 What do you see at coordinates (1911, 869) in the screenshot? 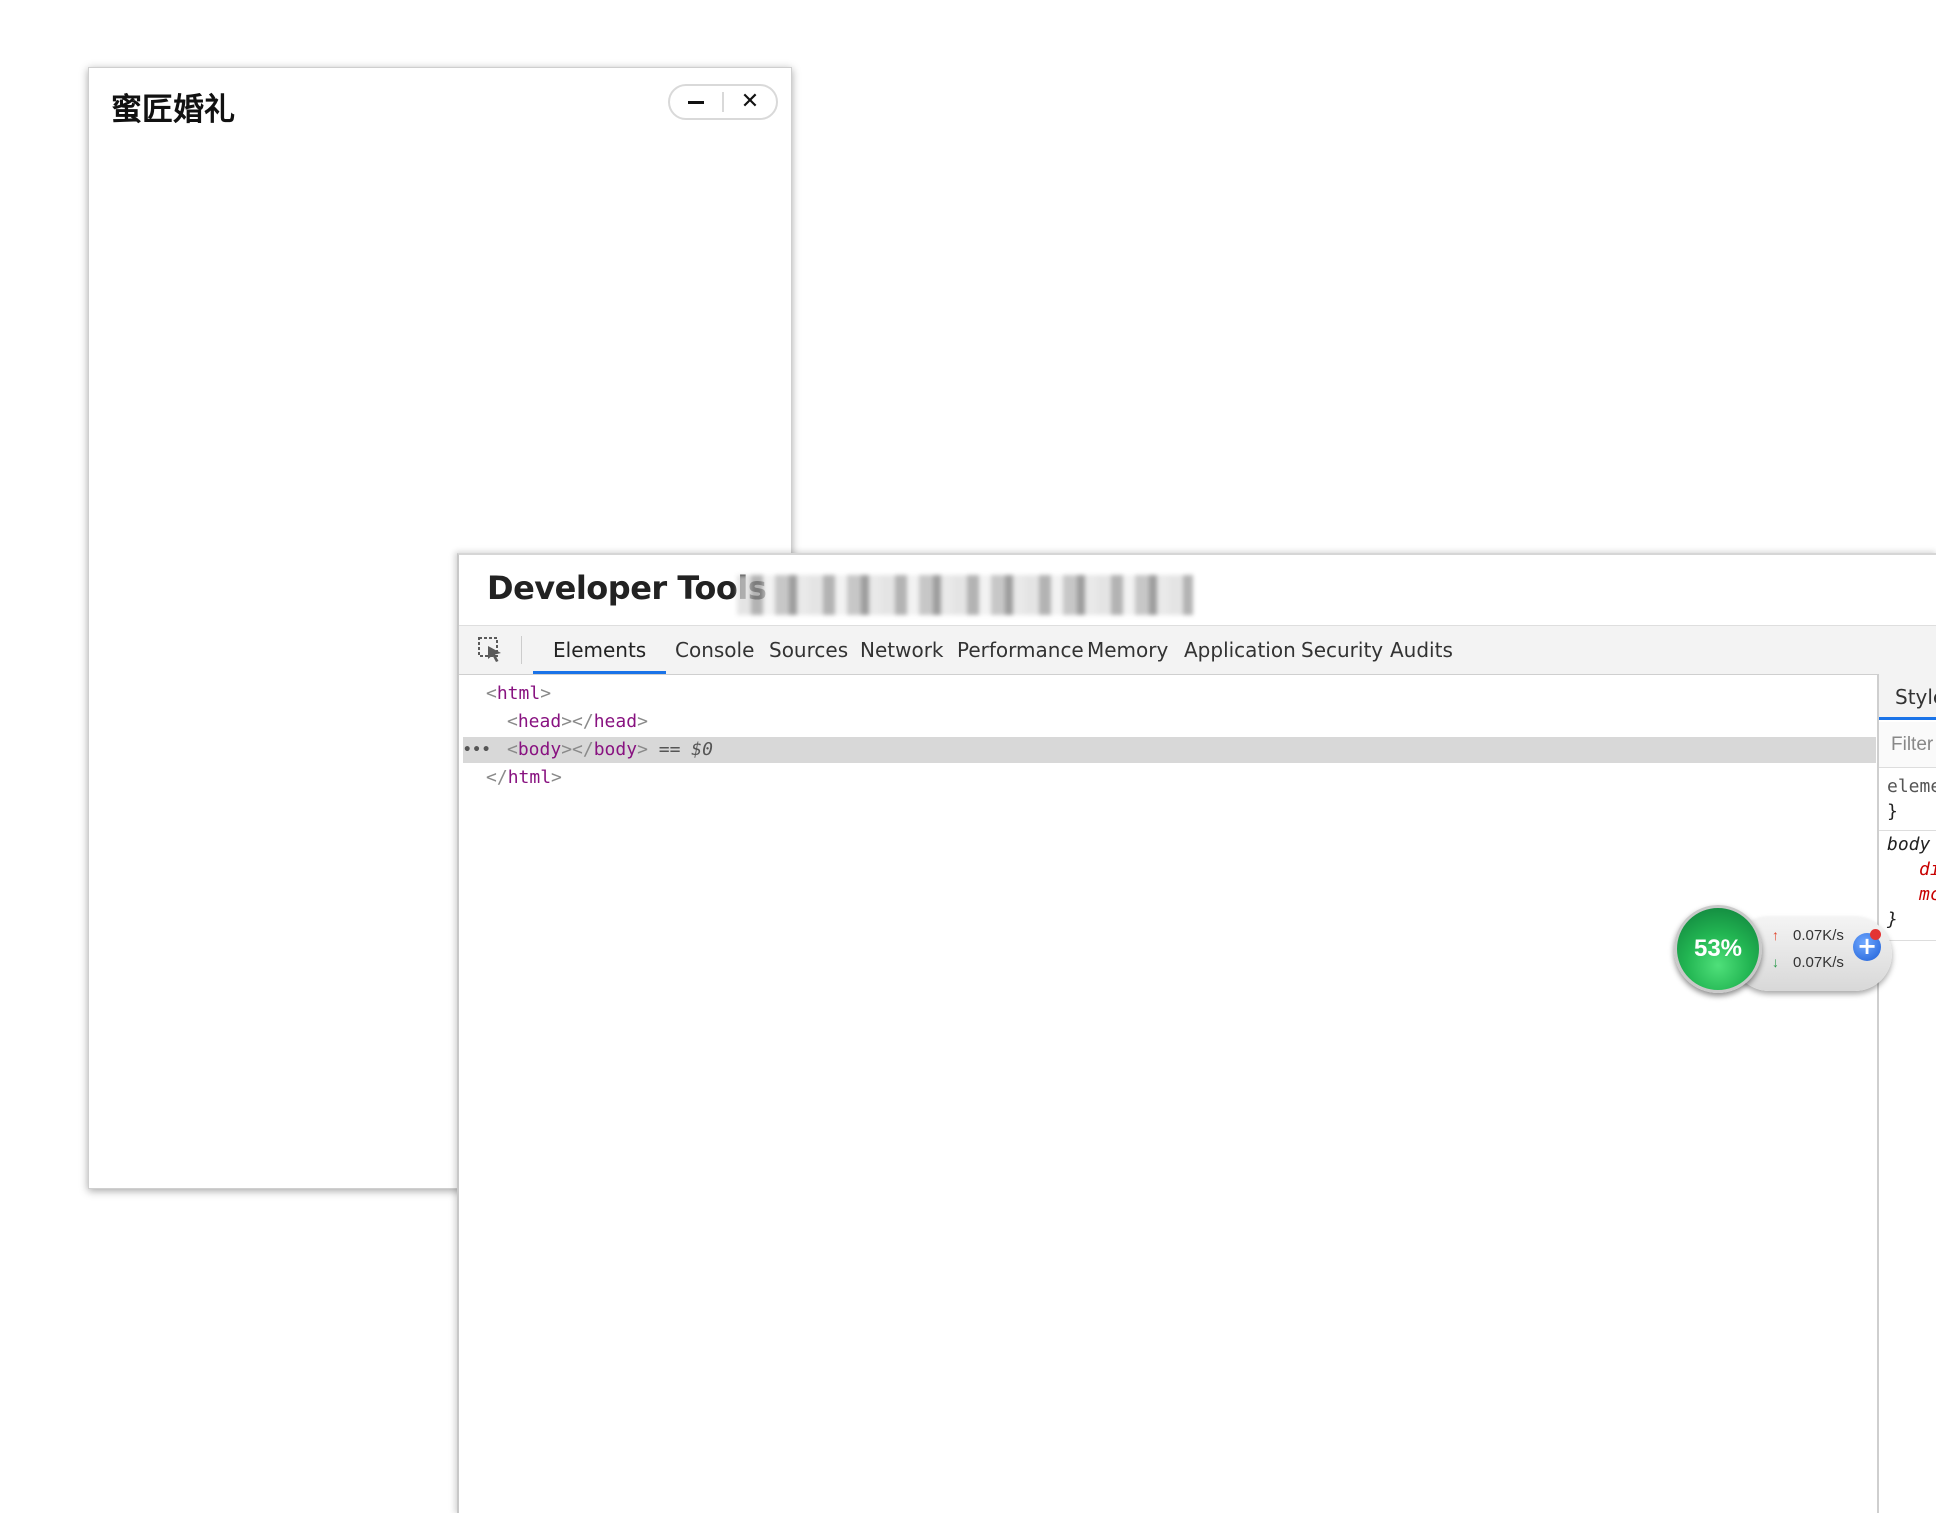
I see `style-property: di` at bounding box center [1911, 869].